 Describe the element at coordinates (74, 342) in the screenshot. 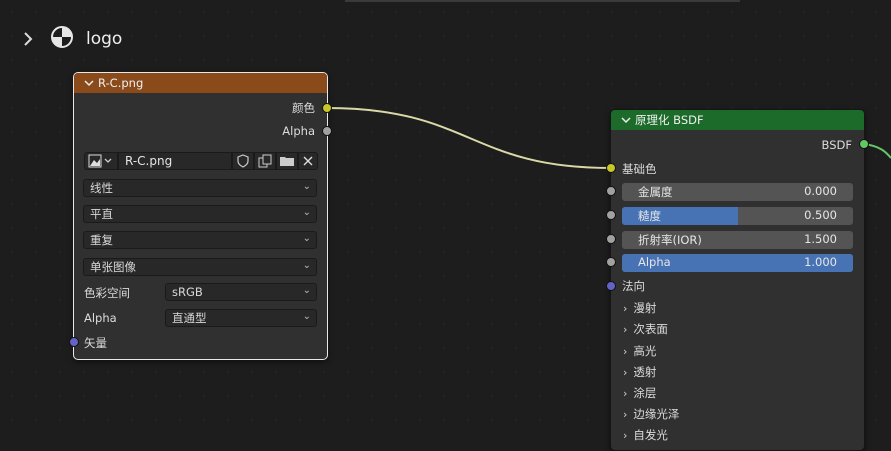

I see `socket-vector-in` at that location.